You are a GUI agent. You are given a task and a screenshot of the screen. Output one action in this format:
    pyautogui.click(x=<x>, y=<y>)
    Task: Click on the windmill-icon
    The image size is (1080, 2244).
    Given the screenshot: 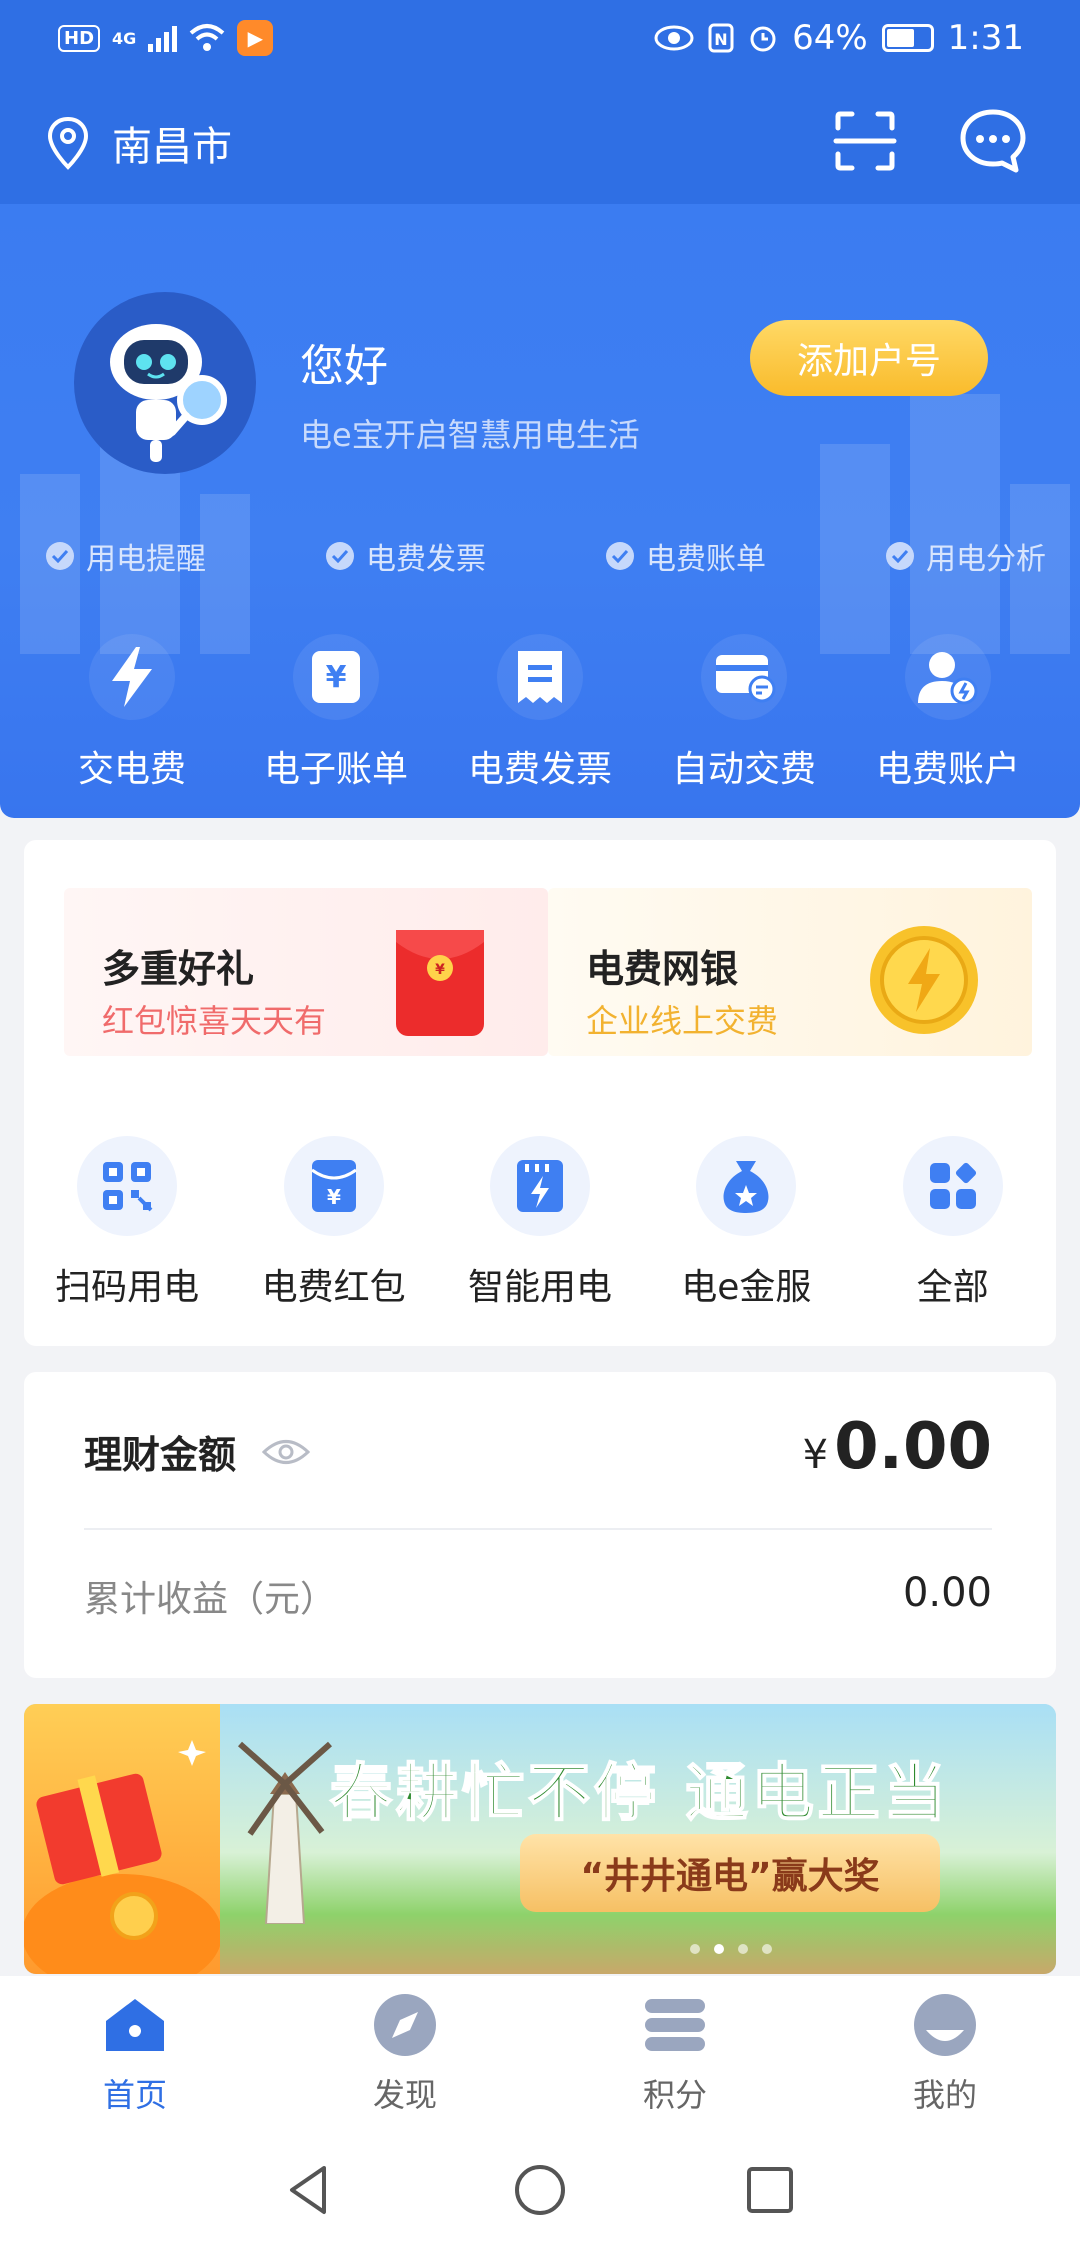 What is the action you would take?
    pyautogui.click(x=285, y=1832)
    